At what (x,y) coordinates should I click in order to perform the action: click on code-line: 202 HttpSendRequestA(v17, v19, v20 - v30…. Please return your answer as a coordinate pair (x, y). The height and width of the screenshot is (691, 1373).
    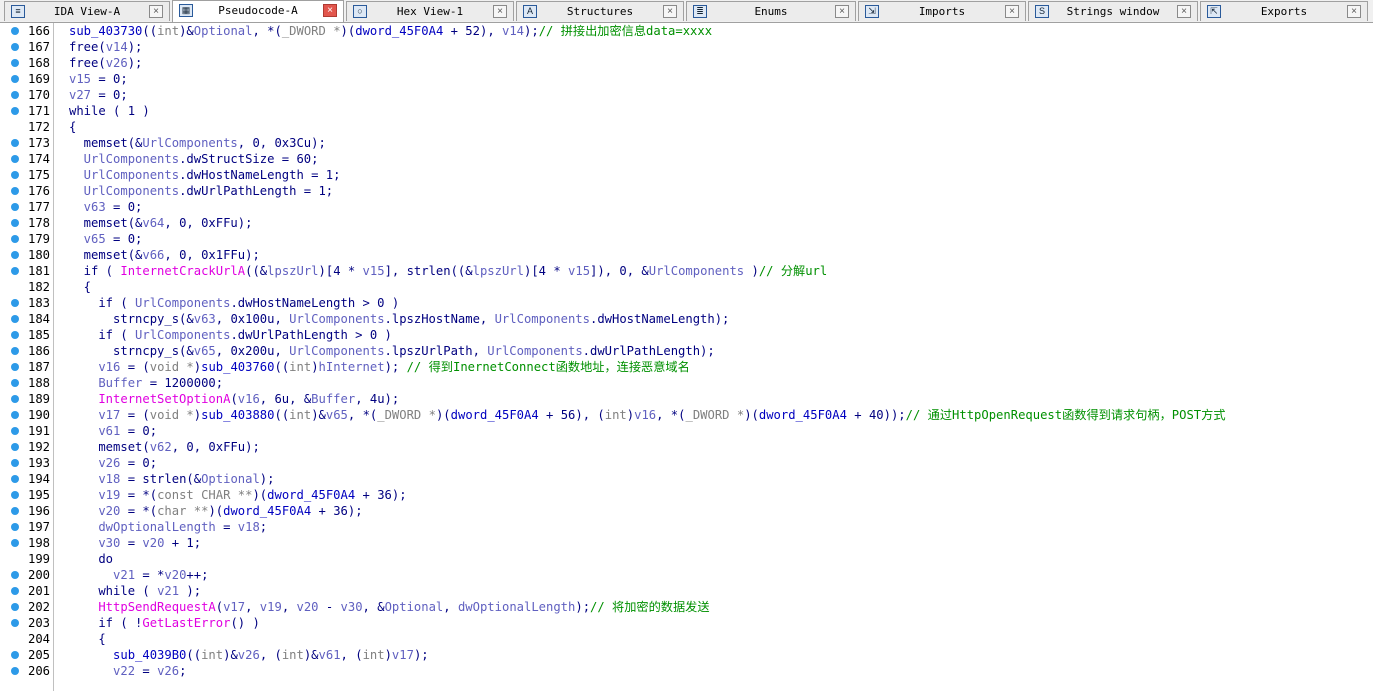
    Looking at the image, I should click on (686, 607).